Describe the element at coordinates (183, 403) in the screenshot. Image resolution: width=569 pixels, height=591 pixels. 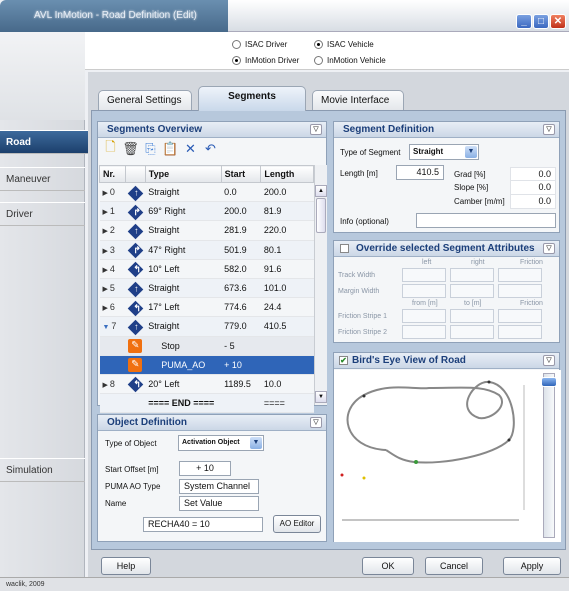
I see `row-type: ==== END ====` at that location.